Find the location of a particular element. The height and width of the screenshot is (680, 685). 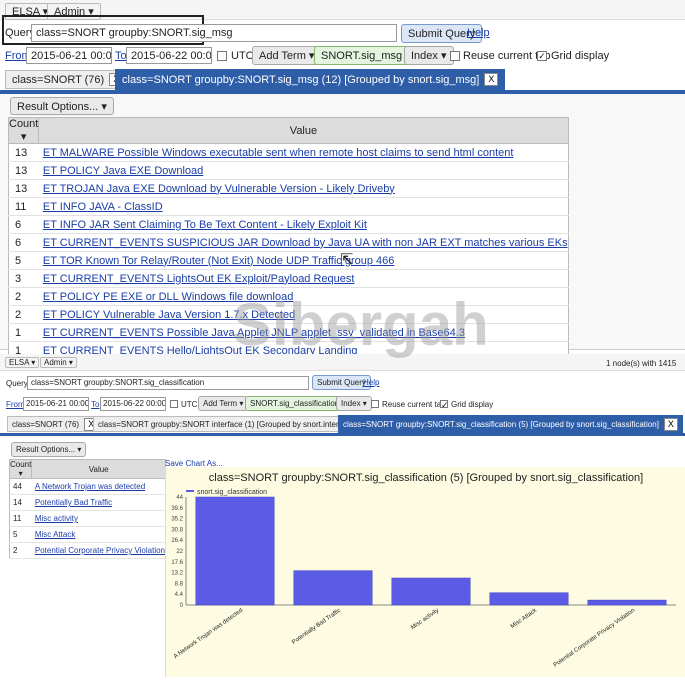

count-cell: 5 is located at coordinates (20, 534).